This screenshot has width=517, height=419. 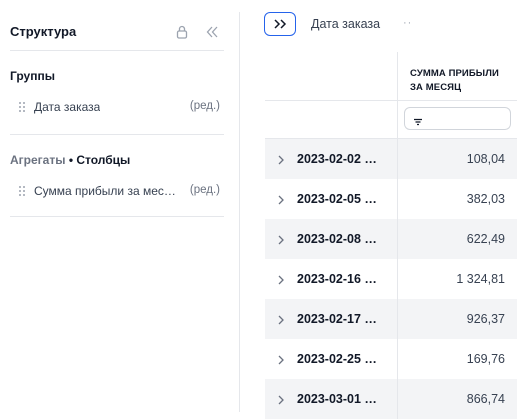 I want to click on header-divider, so click(x=391, y=100).